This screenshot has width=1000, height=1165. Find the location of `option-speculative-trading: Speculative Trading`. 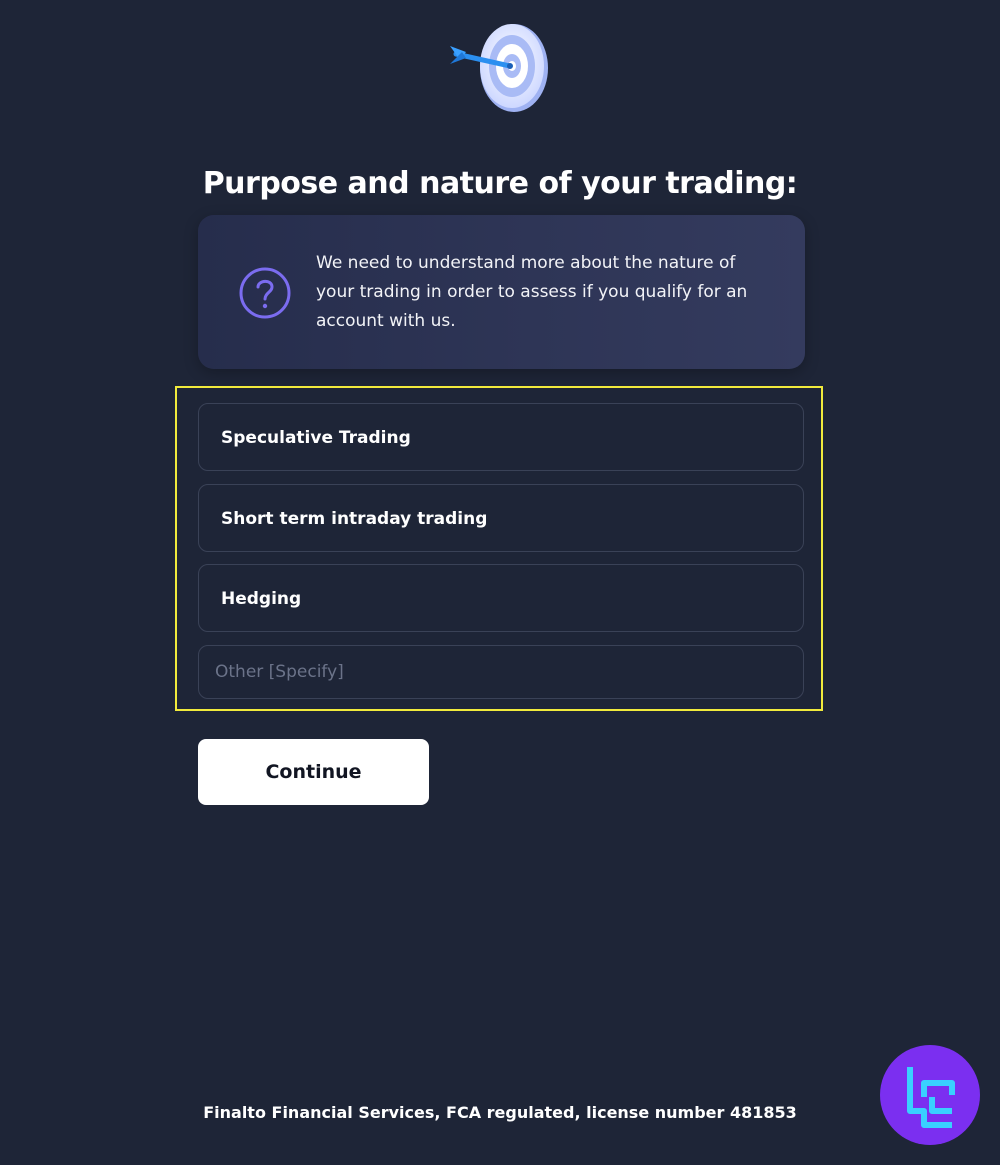

option-speculative-trading: Speculative Trading is located at coordinates (501, 437).